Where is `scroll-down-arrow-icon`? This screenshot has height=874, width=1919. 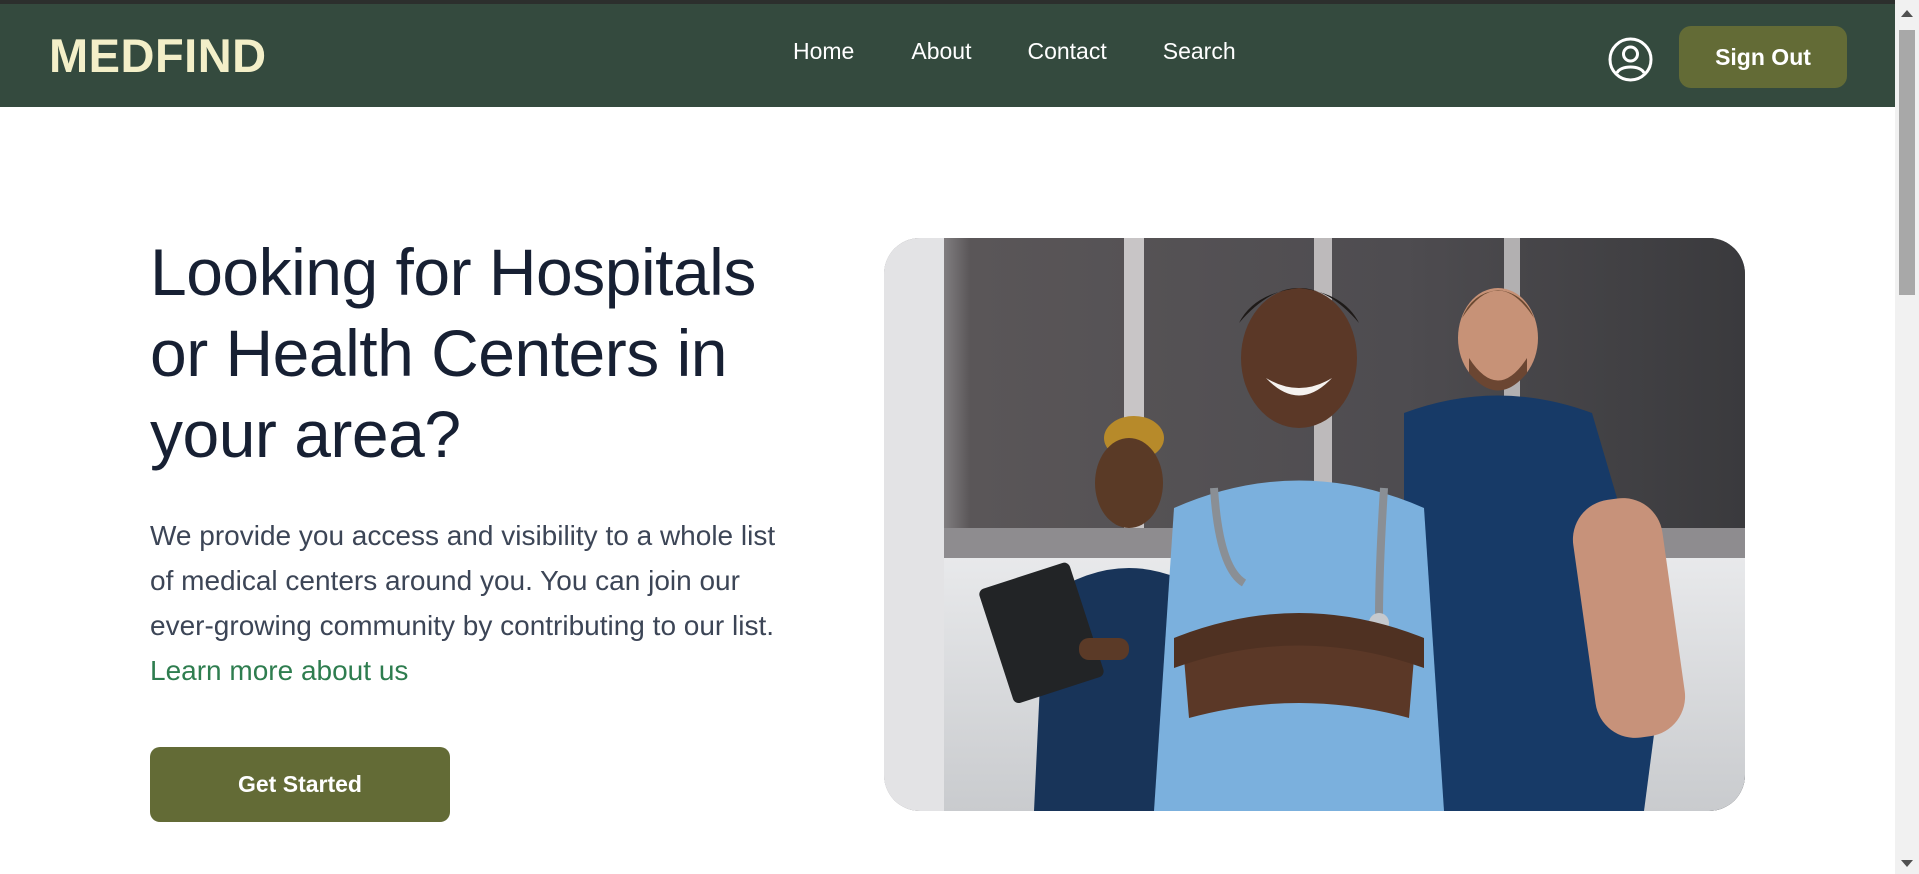
scroll-down-arrow-icon is located at coordinates (1907, 863).